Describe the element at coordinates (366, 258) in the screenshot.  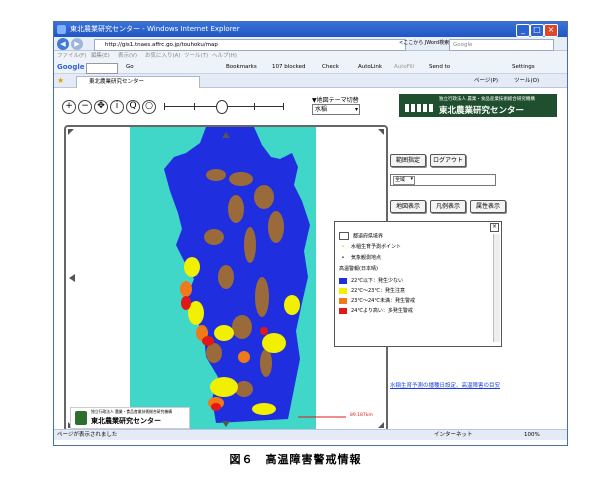
I see `legend-label: 気象観測地点` at that location.